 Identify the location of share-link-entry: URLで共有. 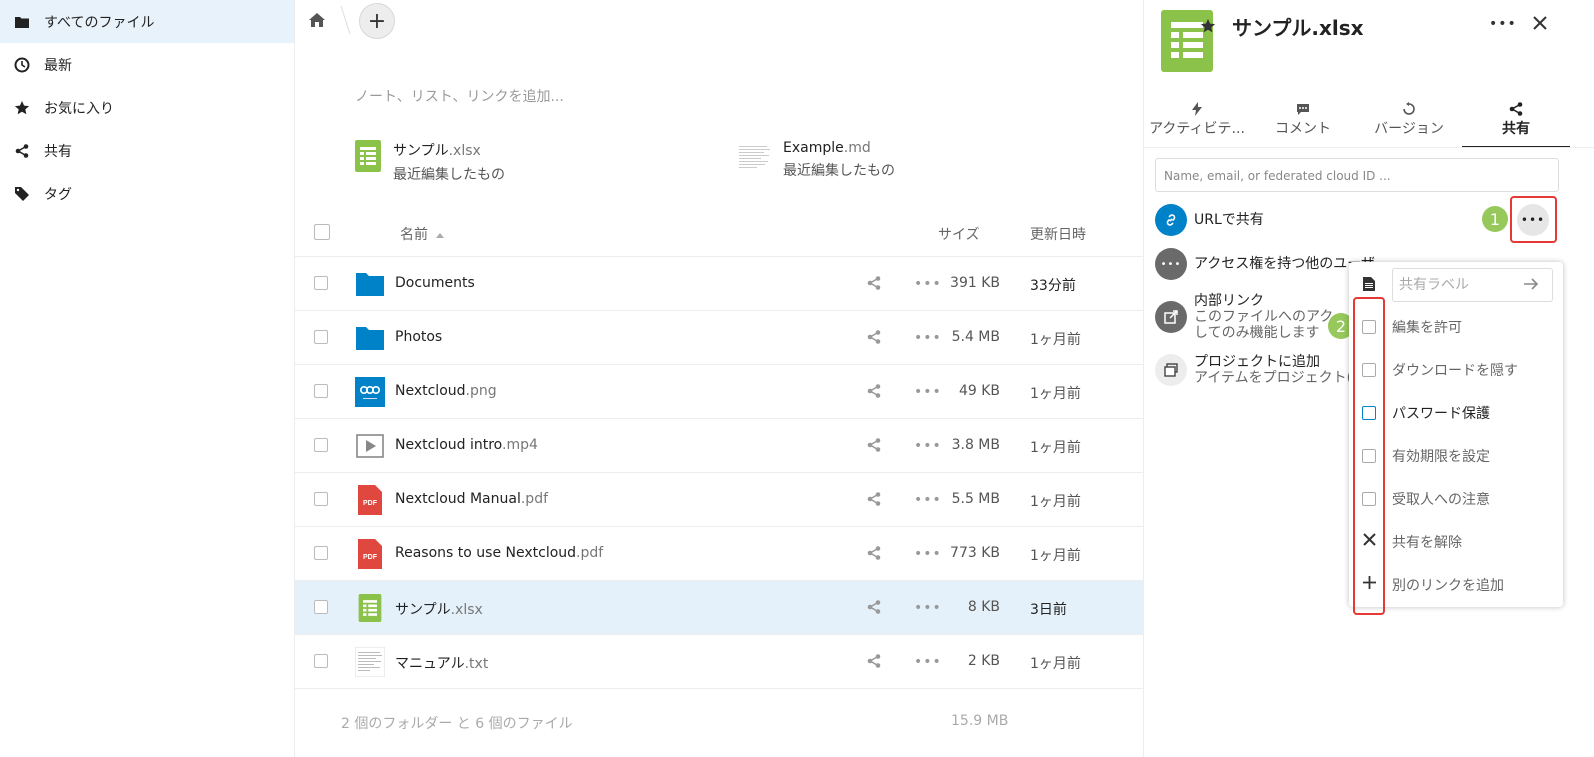
(1209, 220).